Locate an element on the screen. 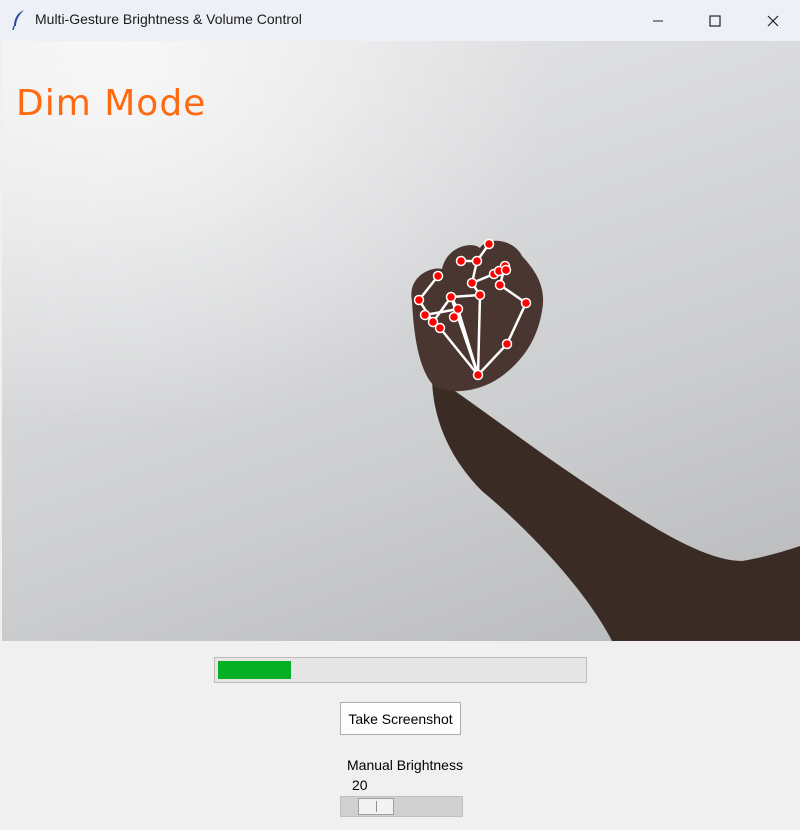 The height and width of the screenshot is (830, 800). minimize-icon is located at coordinates (658, 20).